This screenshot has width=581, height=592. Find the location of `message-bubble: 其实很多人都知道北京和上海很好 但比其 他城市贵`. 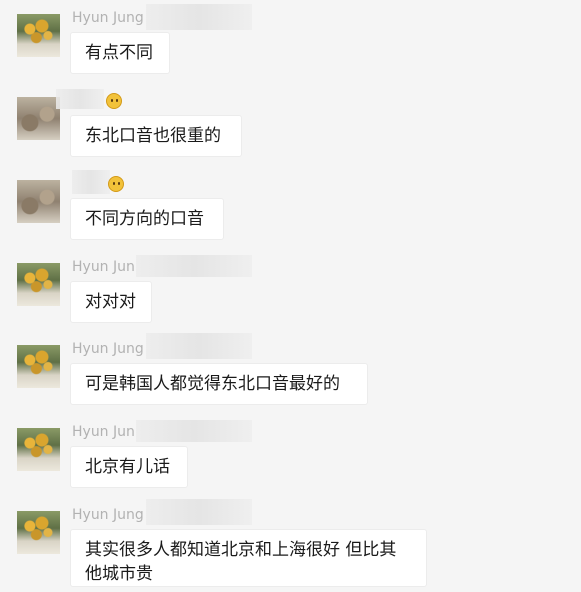

message-bubble: 其实很多人都知道北京和上海很好 但比其 他城市贵 is located at coordinates (248, 558).